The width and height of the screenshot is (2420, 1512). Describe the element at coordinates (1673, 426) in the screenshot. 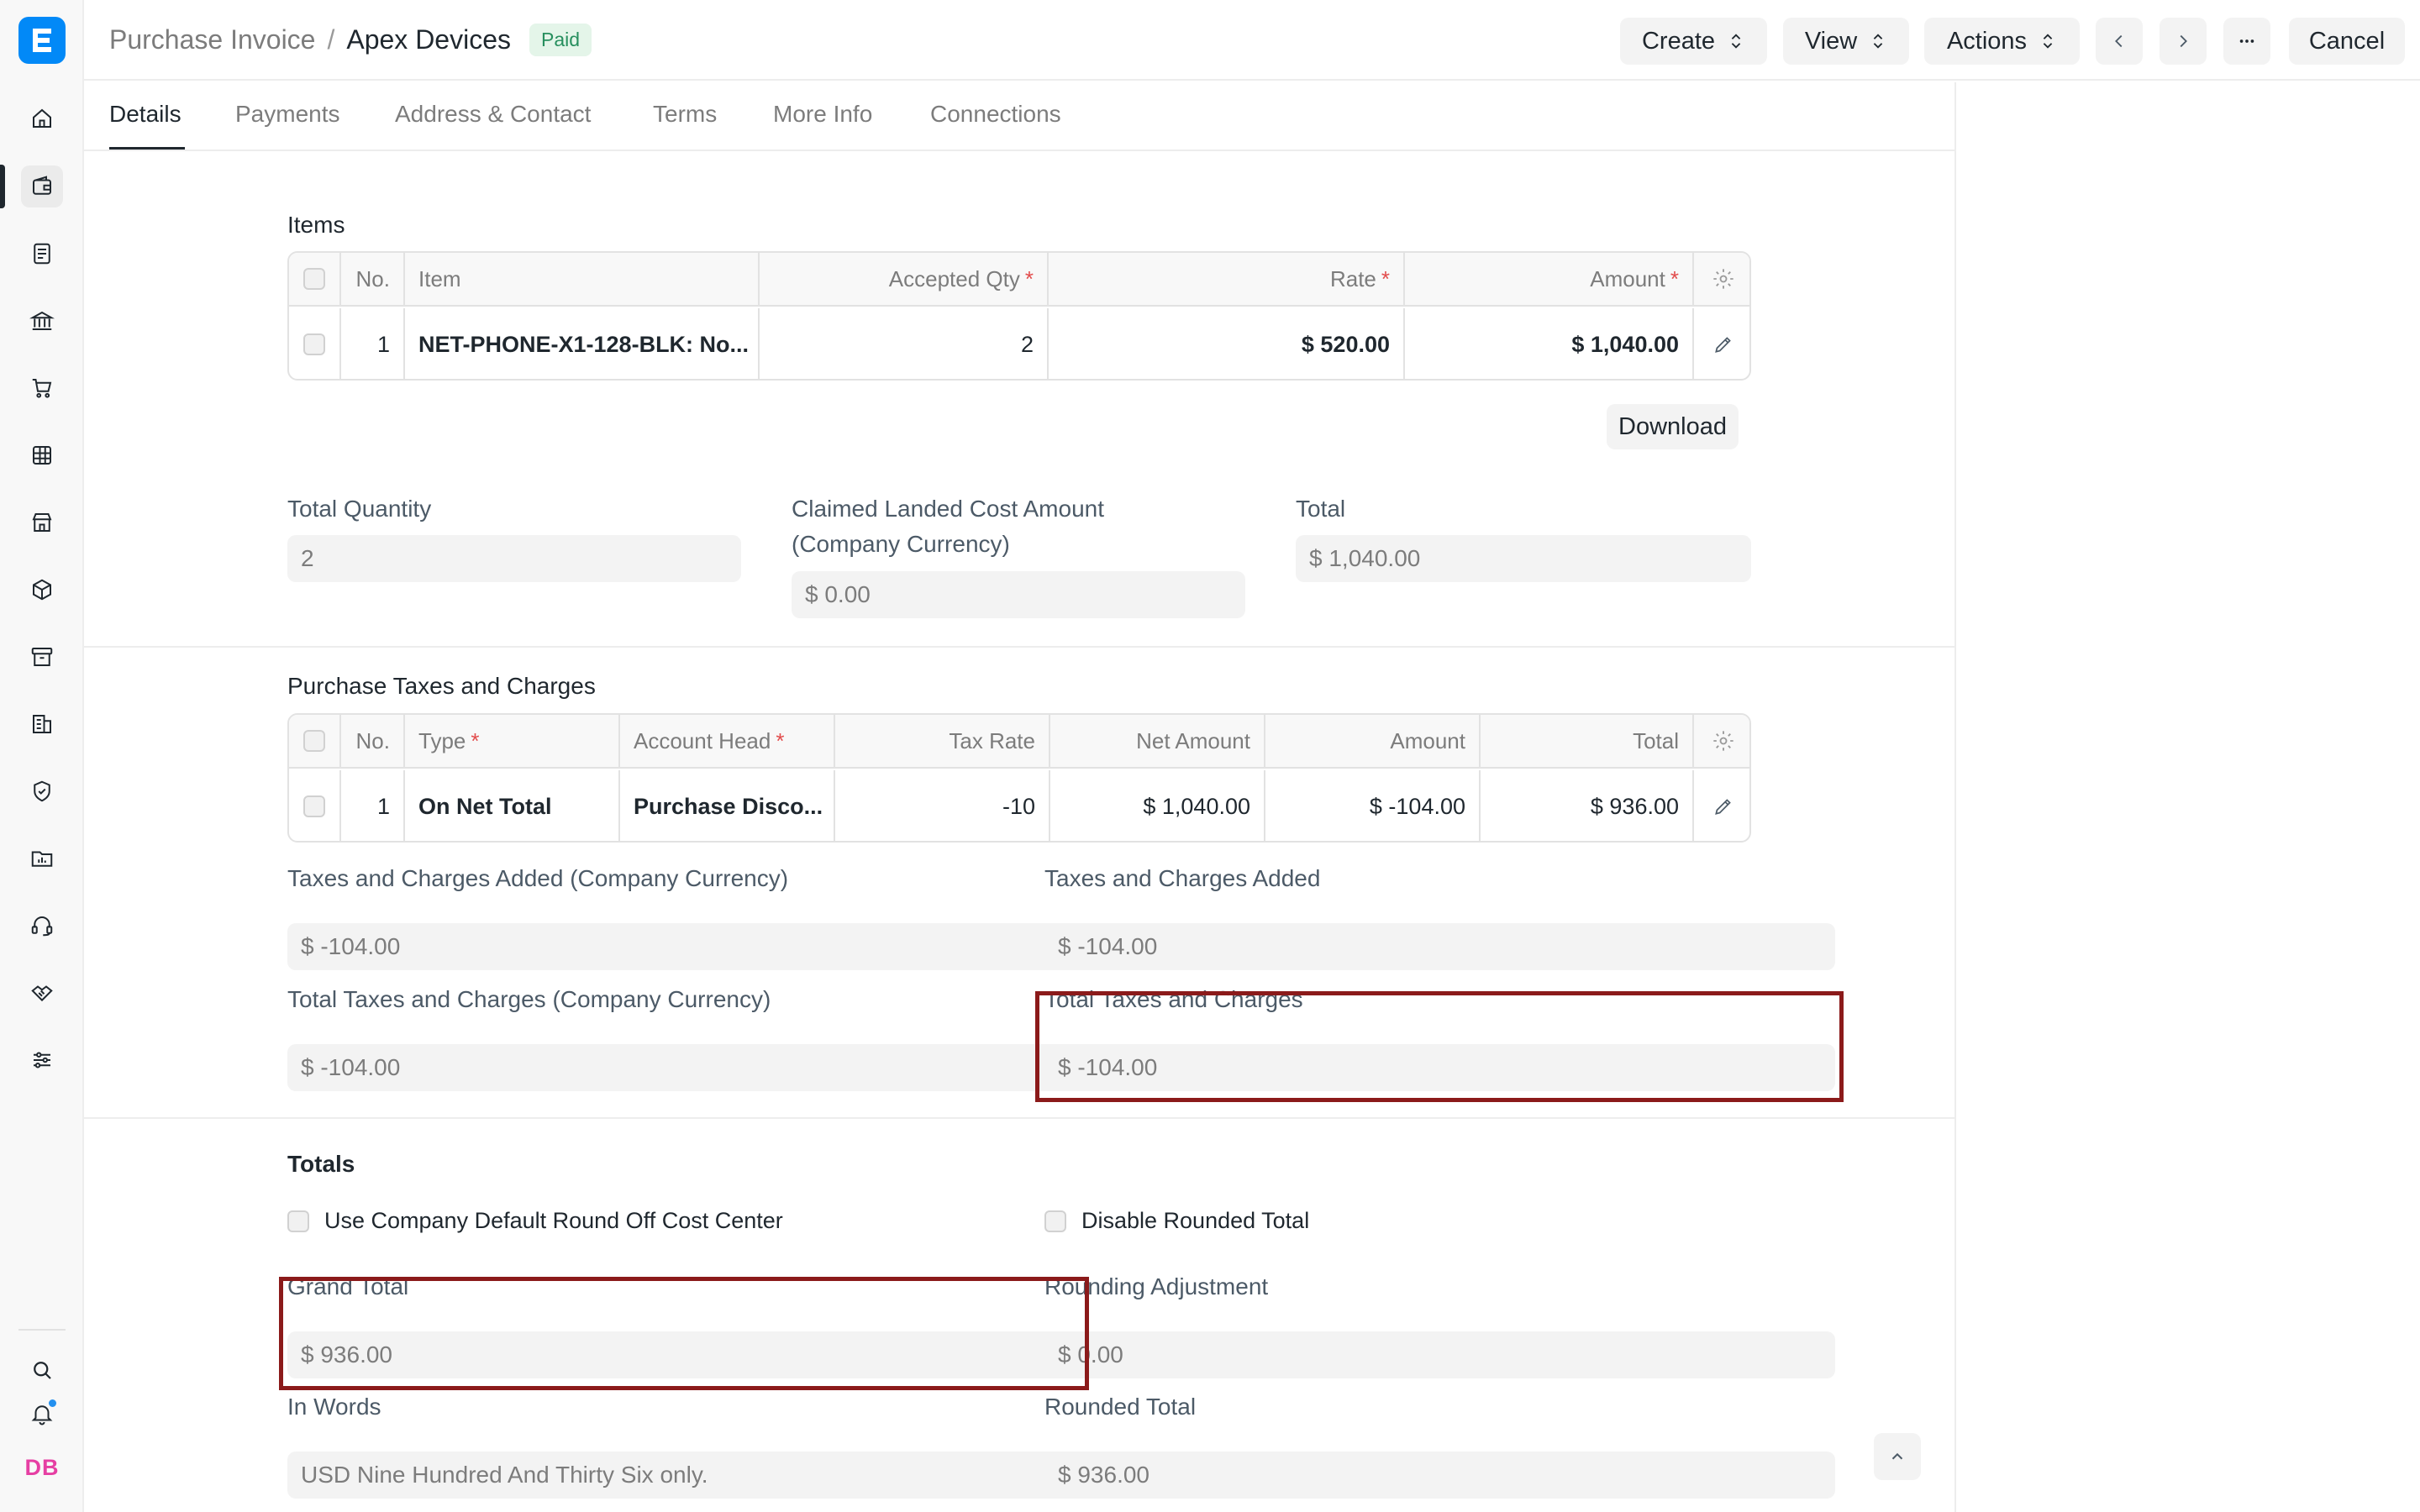

I see `download-button: Download` at that location.